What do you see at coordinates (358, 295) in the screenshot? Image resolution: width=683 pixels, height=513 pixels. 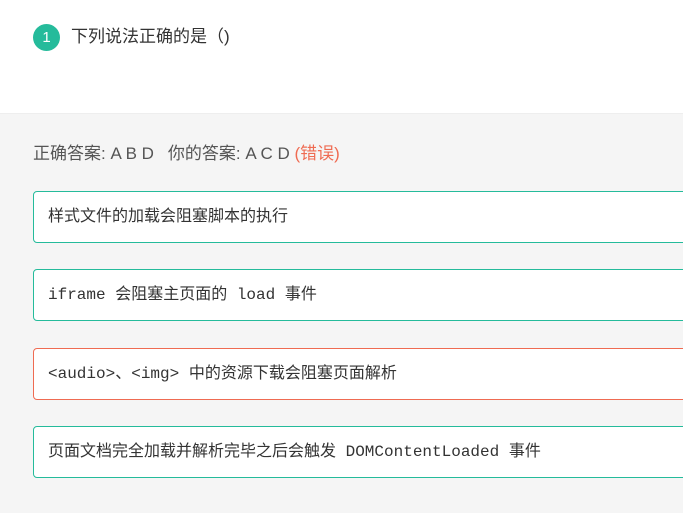 I see `option-b: iframe 会阻塞主页面的 load 事件` at bounding box center [358, 295].